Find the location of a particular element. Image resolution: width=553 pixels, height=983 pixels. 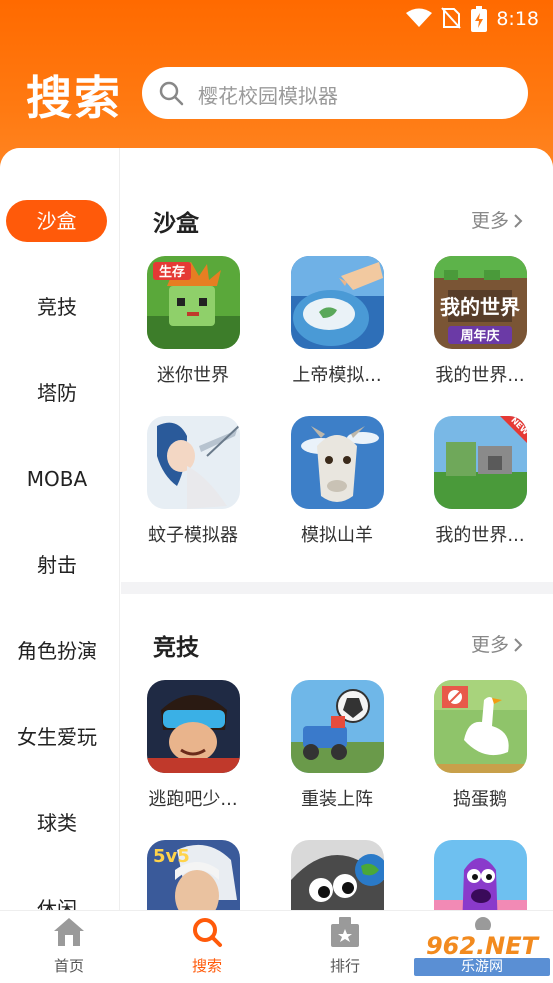

category-sandbox: 沙盒 is located at coordinates (56, 221).